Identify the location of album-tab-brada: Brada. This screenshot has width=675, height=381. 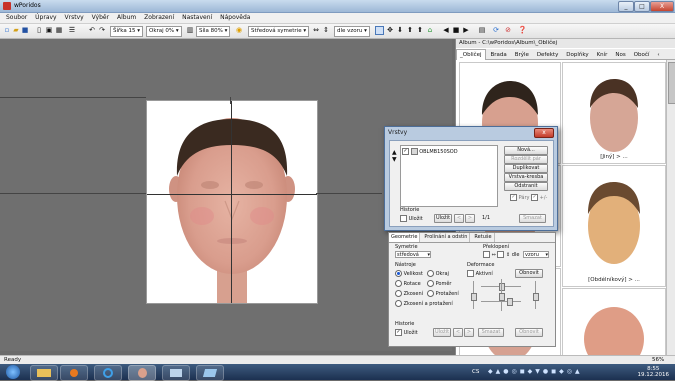
(498, 55).